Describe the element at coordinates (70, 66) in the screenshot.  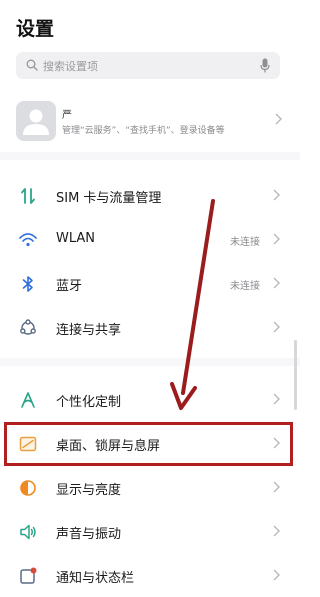
I see `search-placeholder: 搜索设置项` at that location.